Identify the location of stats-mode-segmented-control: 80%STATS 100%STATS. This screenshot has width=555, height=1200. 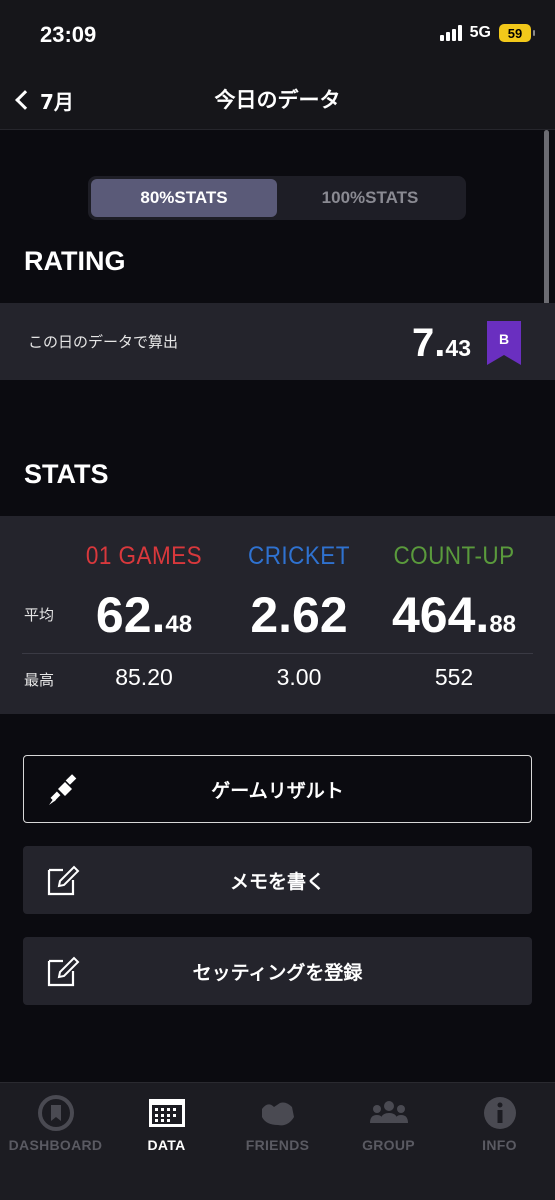
(277, 198).